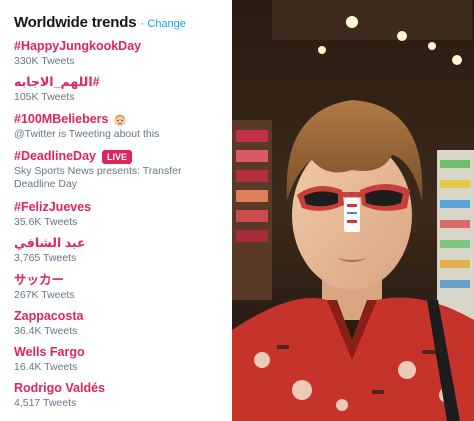  Describe the element at coordinates (46, 367) in the screenshot. I see `trend-tweet-count: 16.4K Tweets` at that location.